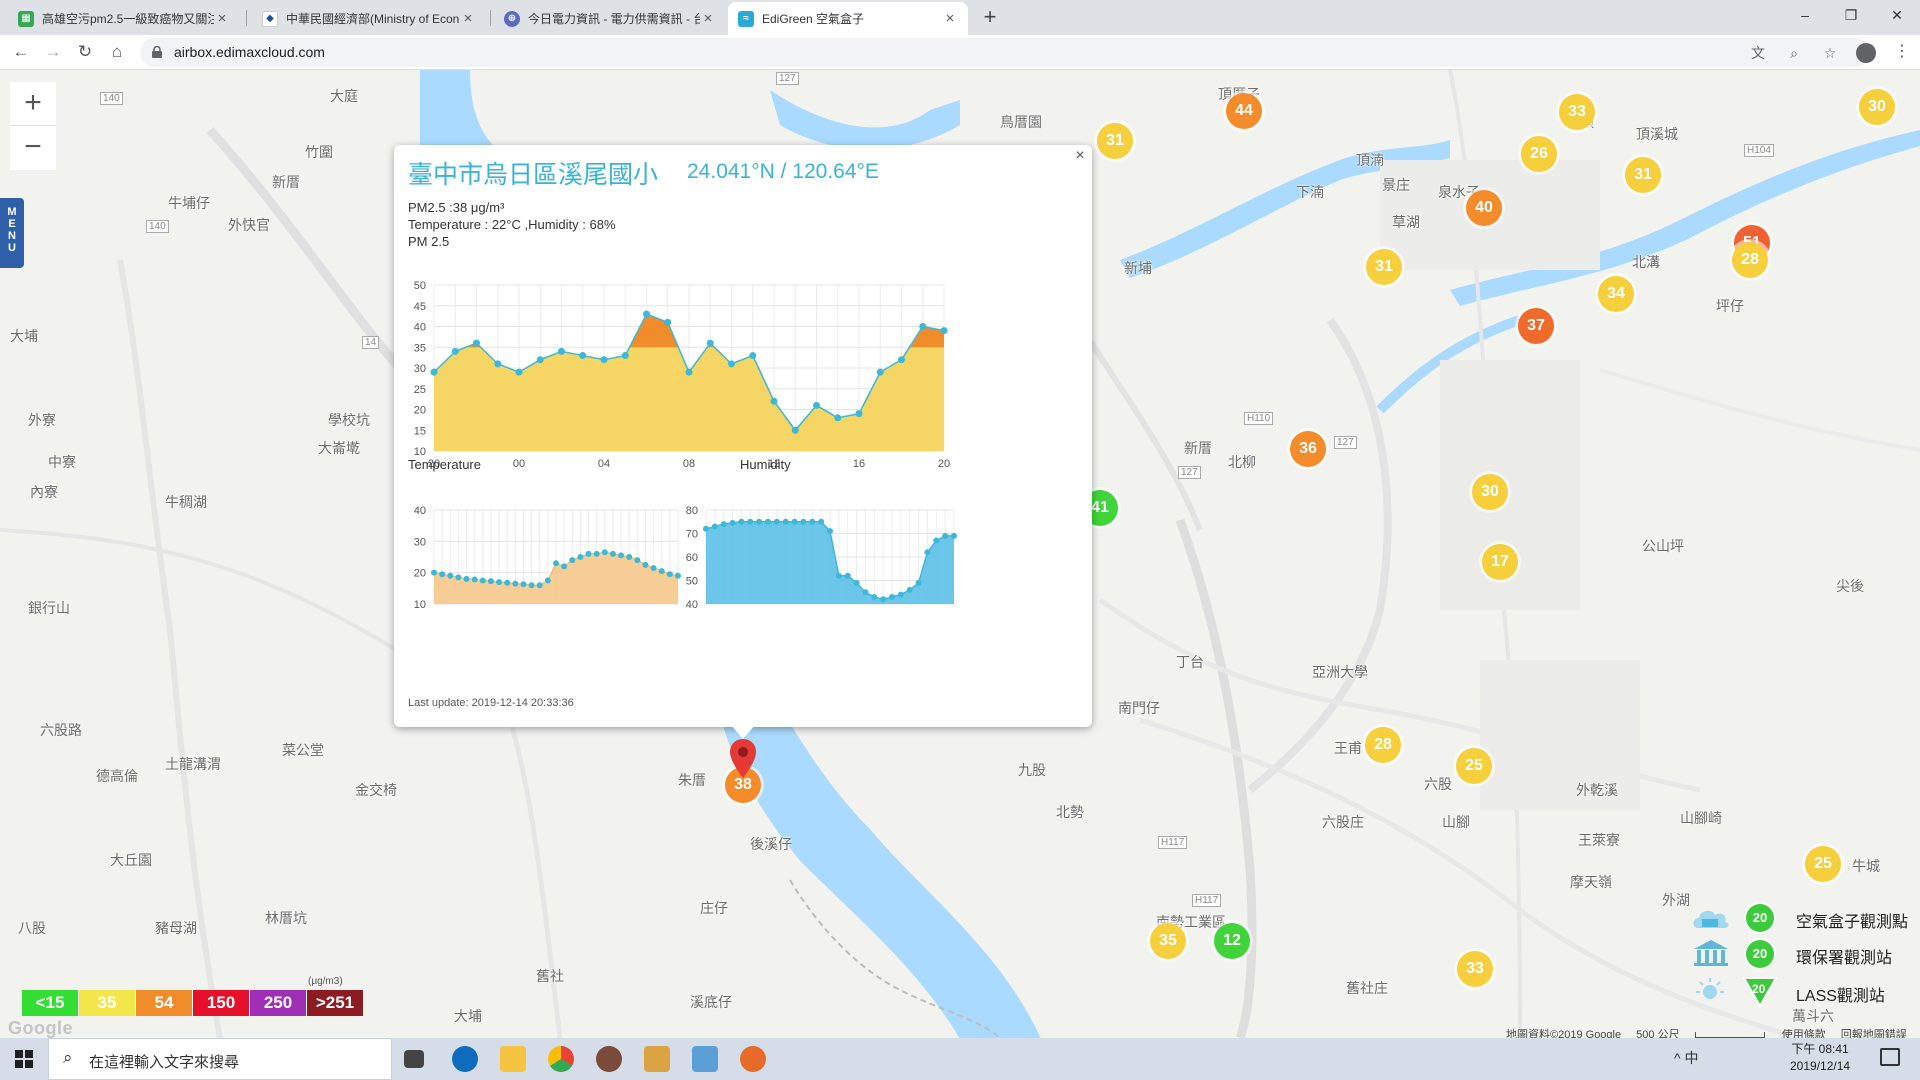 The image size is (1920, 1080). Describe the element at coordinates (1802, 991) in the screenshot. I see `legend-lass-station: LASS觀測站 20` at that location.